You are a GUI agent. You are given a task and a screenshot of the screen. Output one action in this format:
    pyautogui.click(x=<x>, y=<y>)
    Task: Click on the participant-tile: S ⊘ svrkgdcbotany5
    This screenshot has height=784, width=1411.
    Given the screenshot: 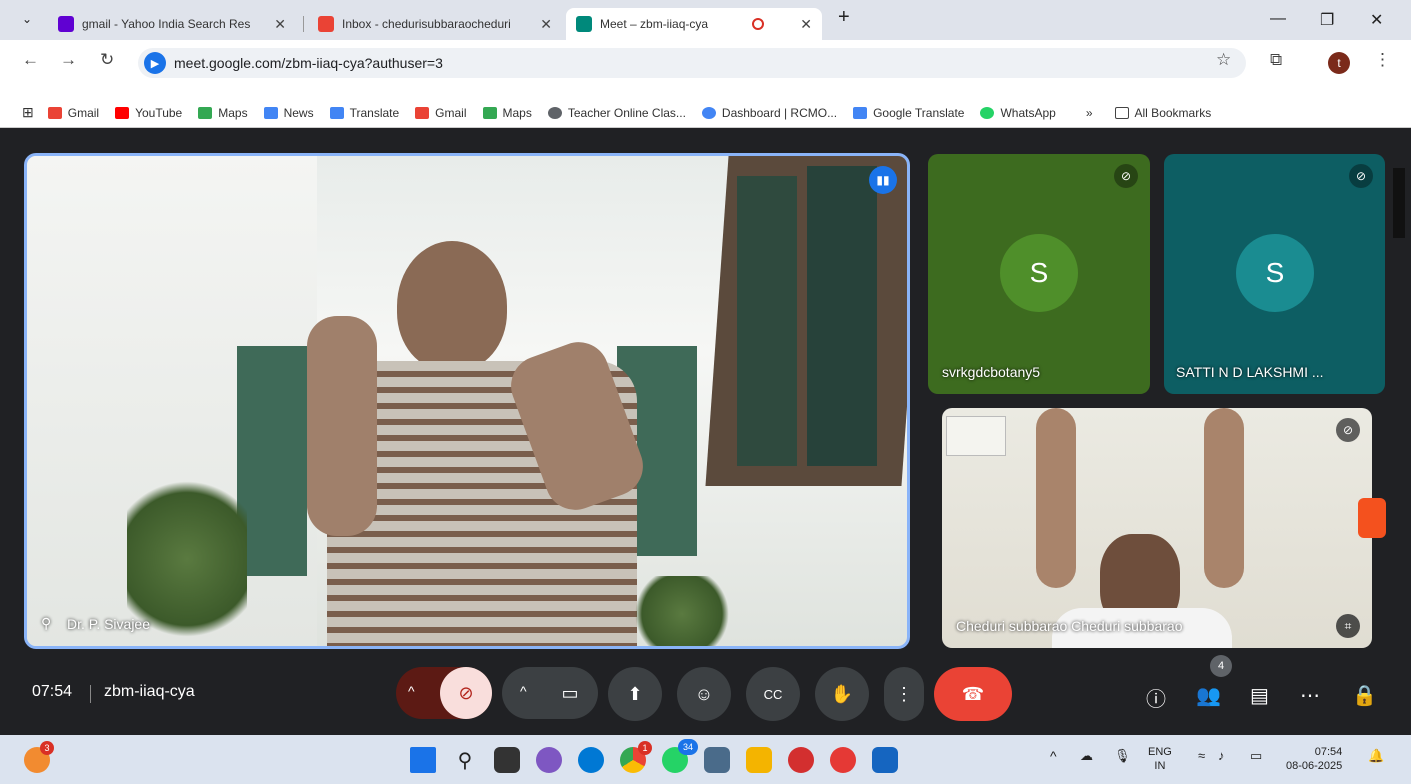 What is the action you would take?
    pyautogui.click(x=1039, y=274)
    